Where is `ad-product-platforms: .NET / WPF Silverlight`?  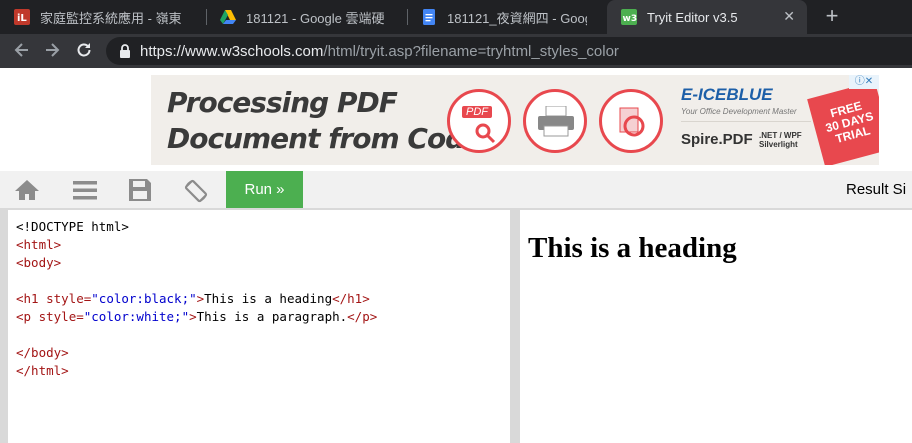
ad-product-platforms: .NET / WPF Silverlight is located at coordinates (780, 140).